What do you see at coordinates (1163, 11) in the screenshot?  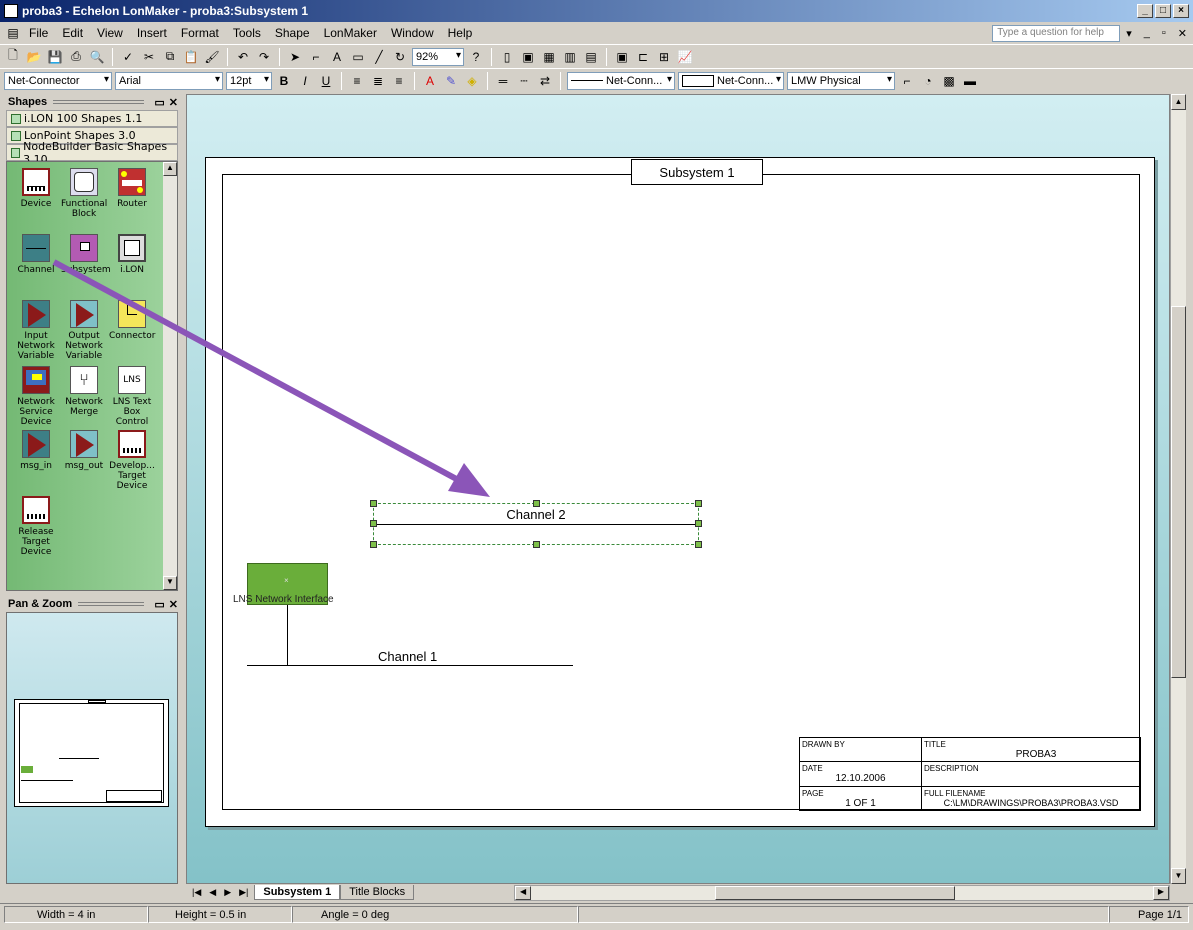 I see `restore-button: □` at bounding box center [1163, 11].